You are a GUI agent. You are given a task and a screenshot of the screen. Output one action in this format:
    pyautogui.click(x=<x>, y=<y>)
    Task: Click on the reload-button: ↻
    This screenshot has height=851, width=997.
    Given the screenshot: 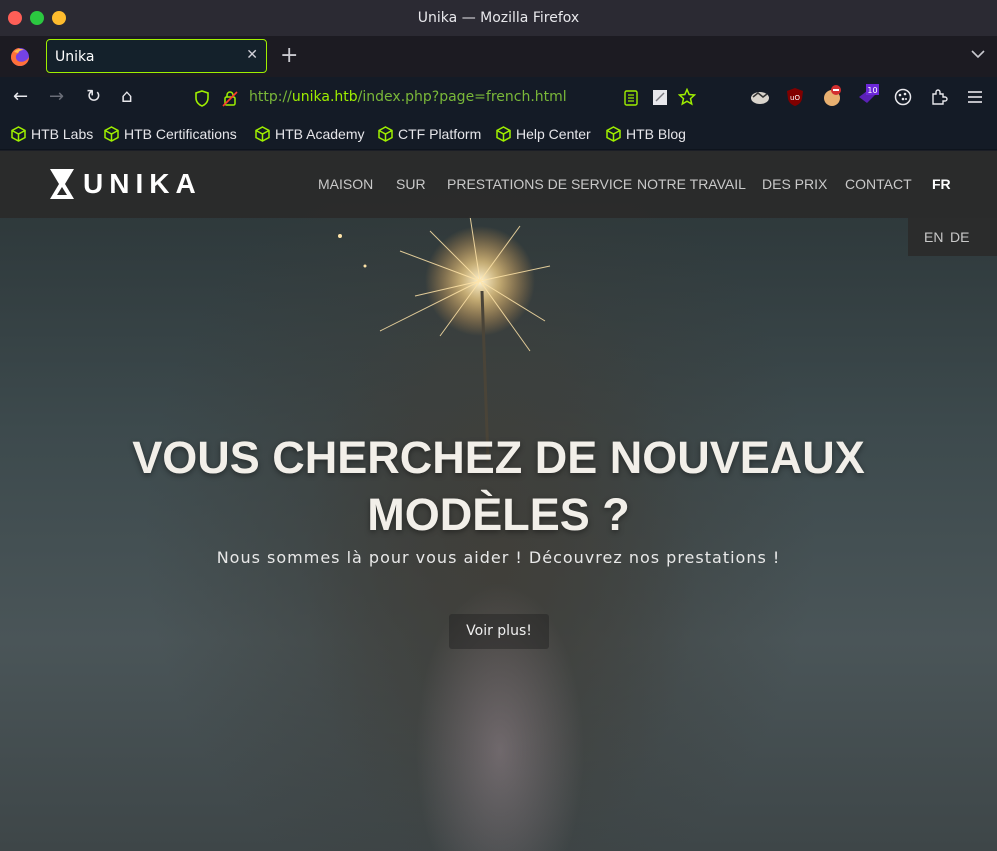 What is the action you would take?
    pyautogui.click(x=93, y=97)
    